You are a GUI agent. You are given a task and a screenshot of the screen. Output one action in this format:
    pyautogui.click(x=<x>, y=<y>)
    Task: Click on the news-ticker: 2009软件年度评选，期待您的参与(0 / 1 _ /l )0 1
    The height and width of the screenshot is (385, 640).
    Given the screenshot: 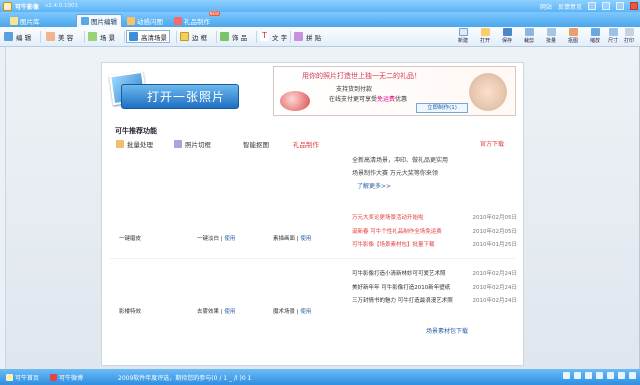 What is the action you would take?
    pyautogui.click(x=184, y=377)
    